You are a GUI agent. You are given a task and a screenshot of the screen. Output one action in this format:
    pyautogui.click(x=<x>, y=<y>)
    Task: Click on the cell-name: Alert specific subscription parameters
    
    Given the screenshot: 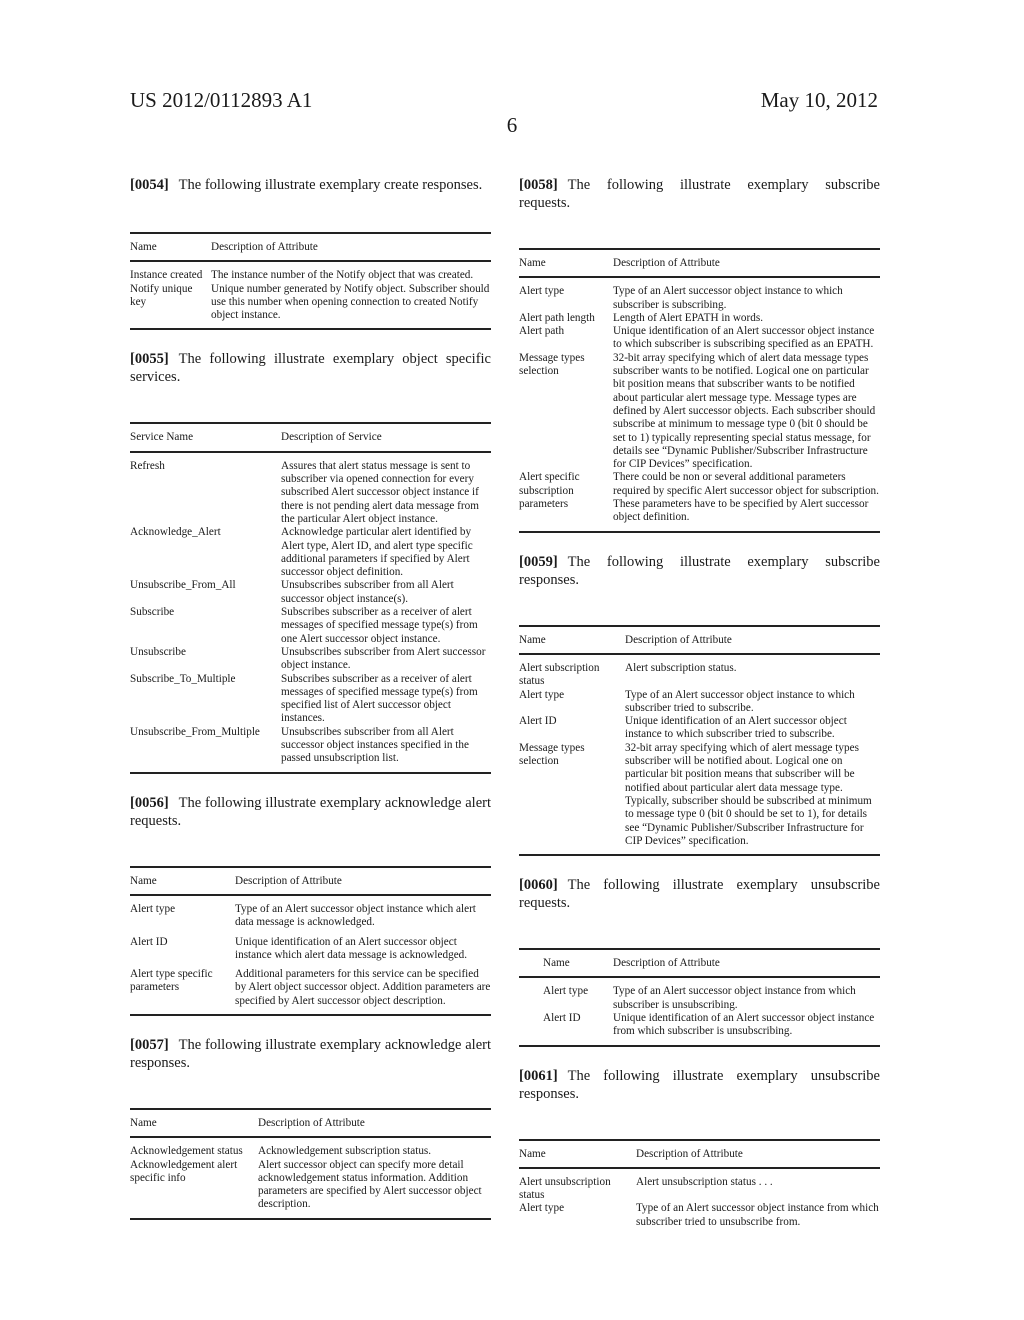 What is the action you would take?
    pyautogui.click(x=566, y=502)
    